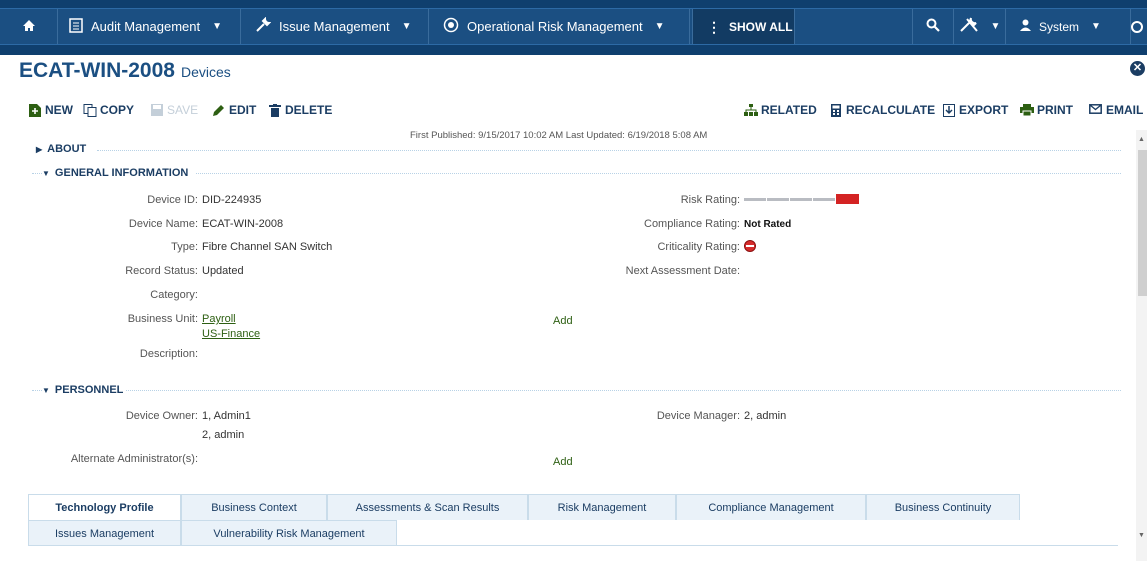 This screenshot has width=1147, height=561. What do you see at coordinates (223, 435) in the screenshot?
I see `device-owner-value: 2, admin` at bounding box center [223, 435].